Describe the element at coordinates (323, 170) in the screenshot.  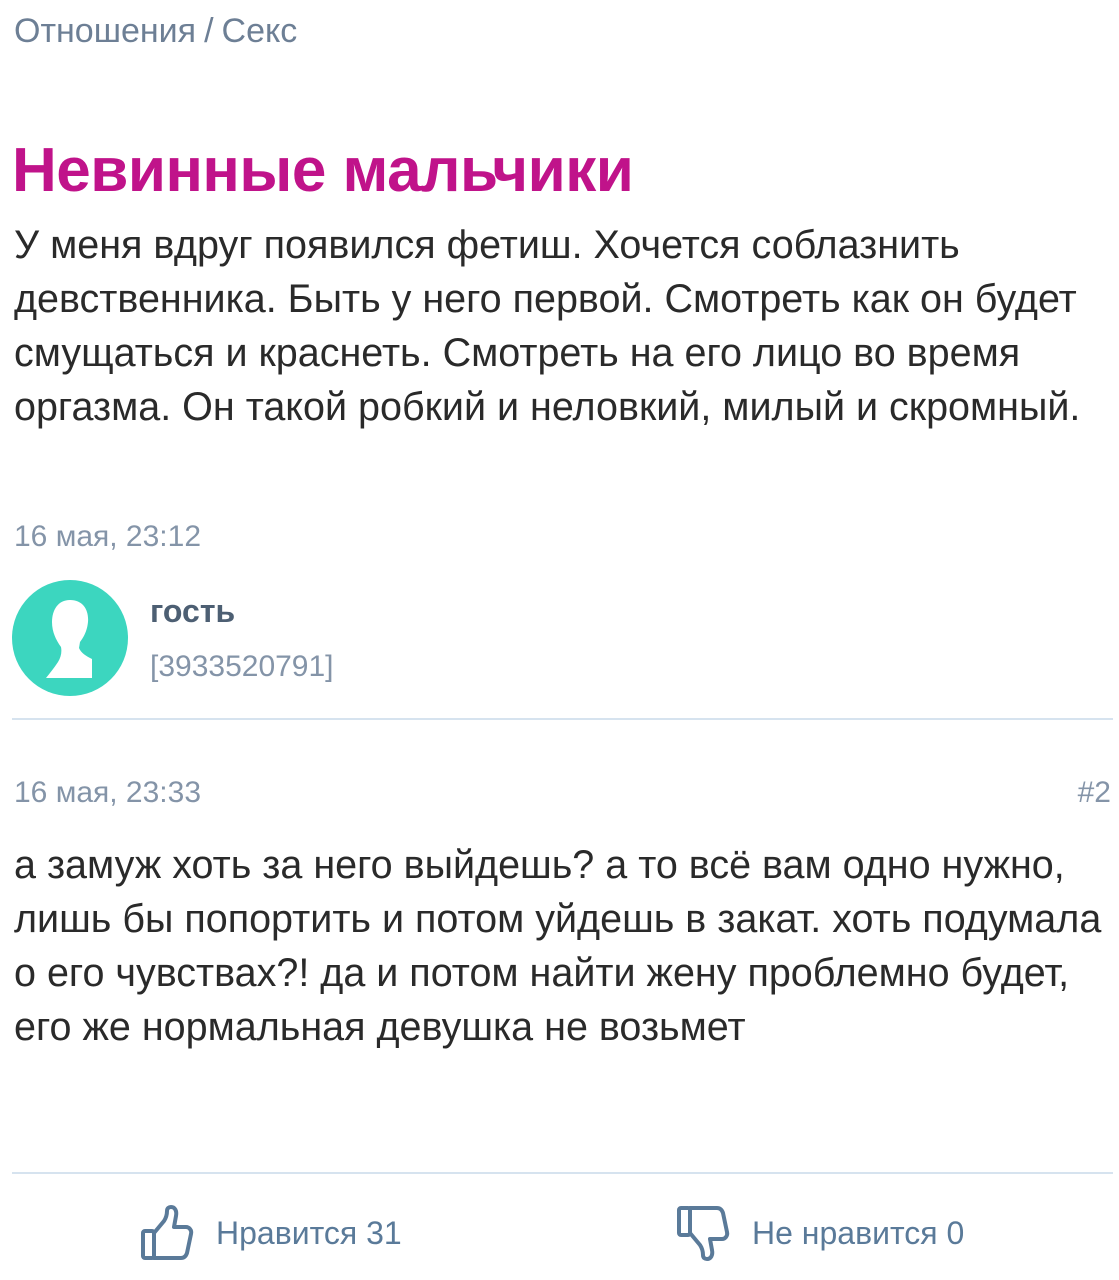
I see `post-title: Невинные мальчики` at that location.